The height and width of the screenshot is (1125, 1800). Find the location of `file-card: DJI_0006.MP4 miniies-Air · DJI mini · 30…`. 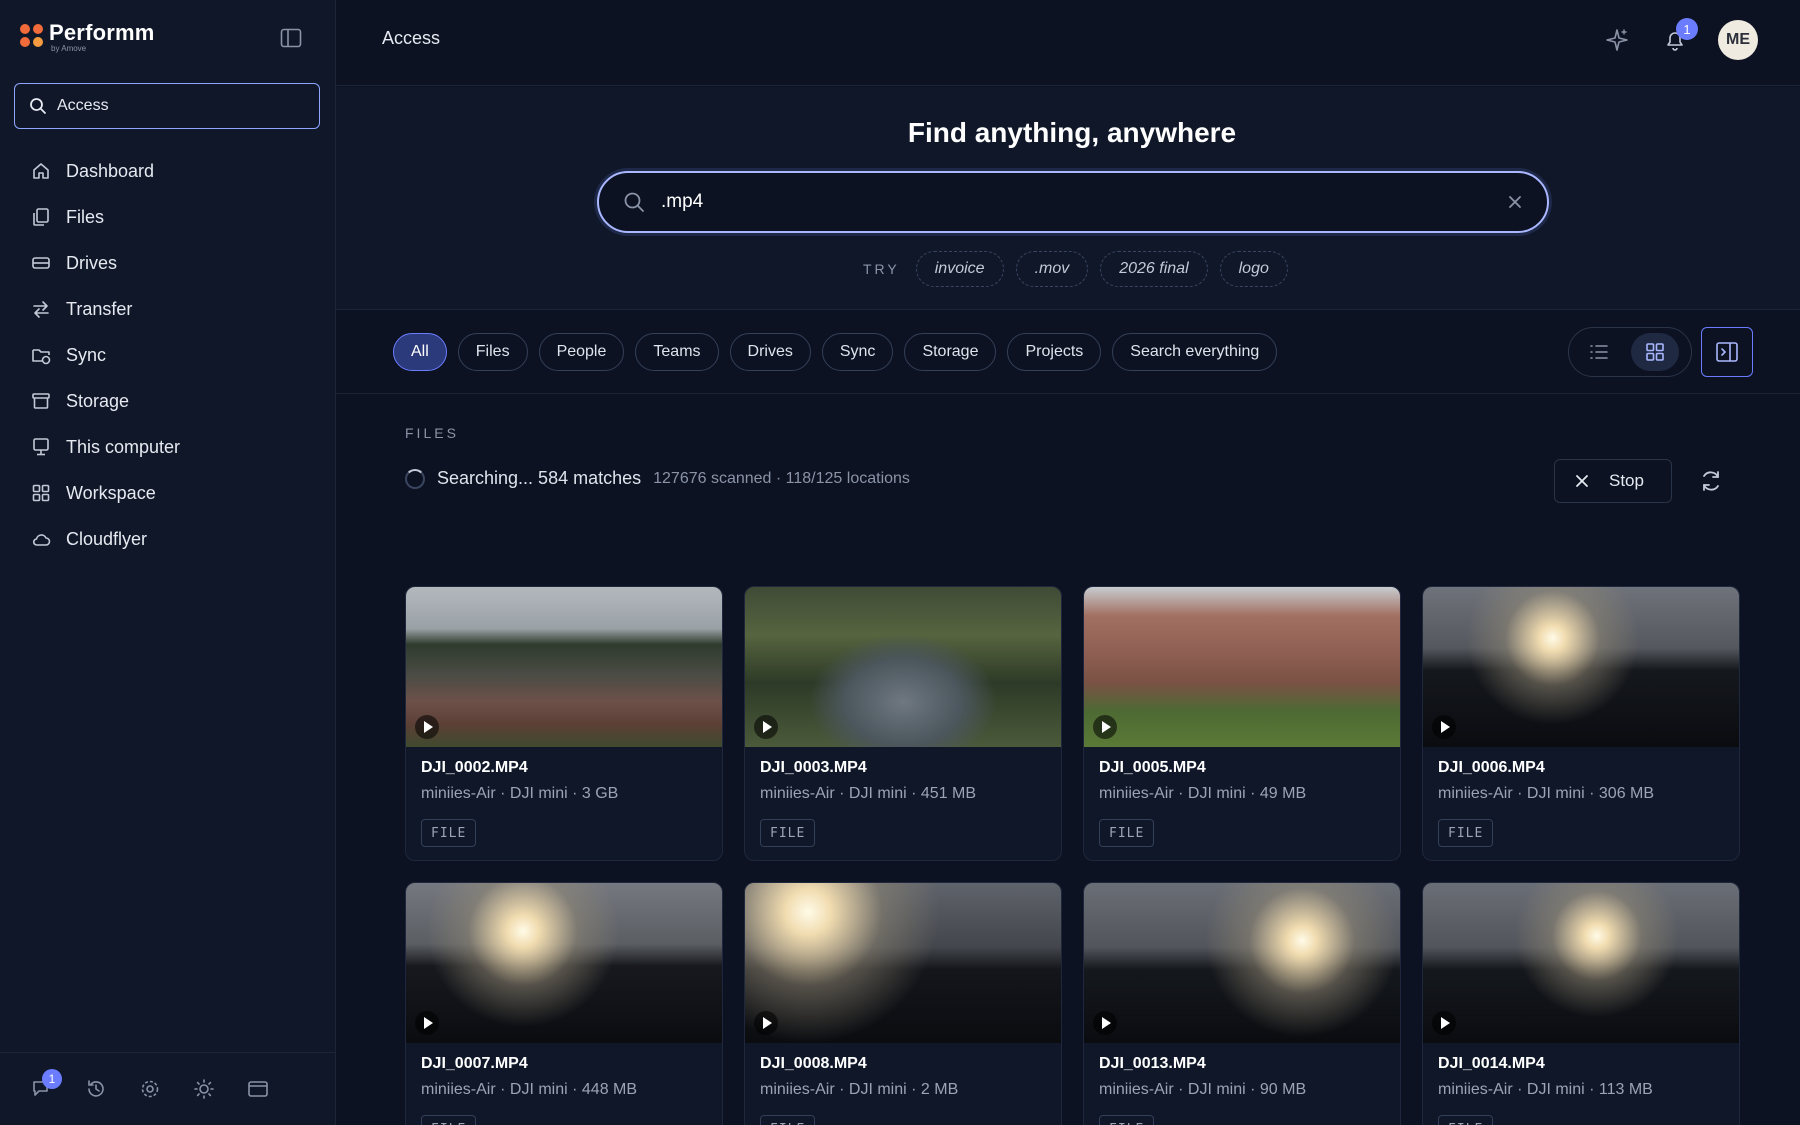

file-card: DJI_0006.MP4 miniies-Air · DJI mini · 30… is located at coordinates (1581, 723).